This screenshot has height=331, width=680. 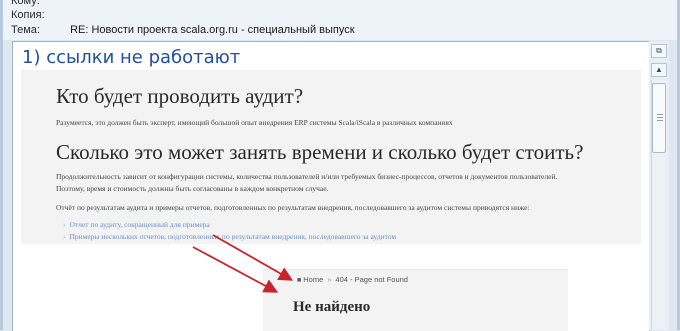 What do you see at coordinates (659, 70) in the screenshot?
I see `scroll-up-button: ▲` at bounding box center [659, 70].